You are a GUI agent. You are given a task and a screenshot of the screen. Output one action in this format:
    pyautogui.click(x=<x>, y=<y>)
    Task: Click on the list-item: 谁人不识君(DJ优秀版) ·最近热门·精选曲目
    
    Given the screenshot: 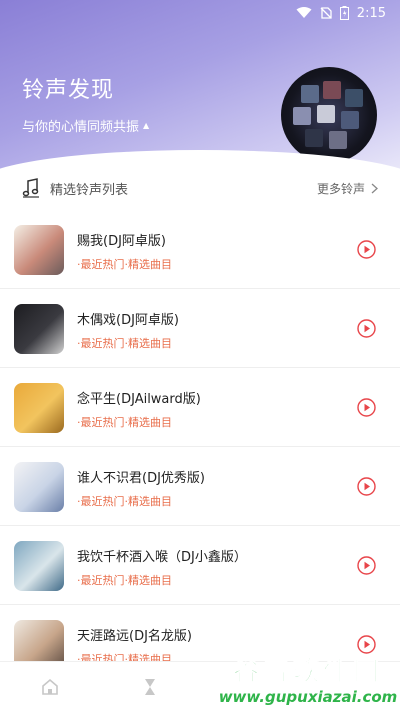 What is the action you would take?
    pyautogui.click(x=200, y=486)
    